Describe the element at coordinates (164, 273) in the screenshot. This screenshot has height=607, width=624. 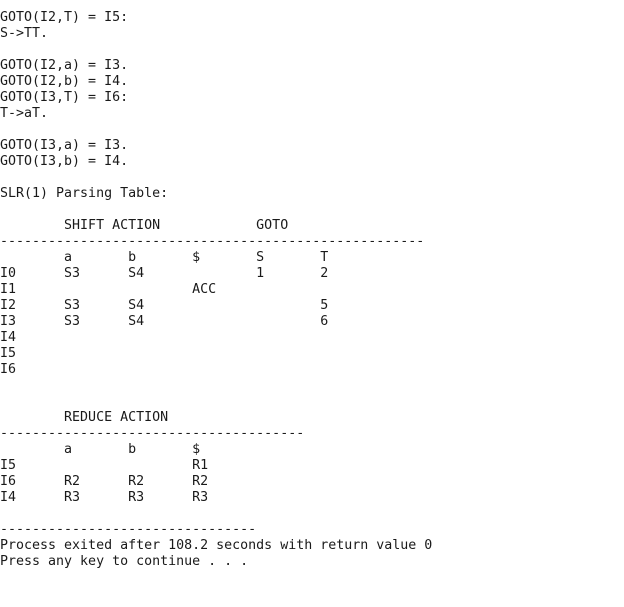
I see `shift-table-row: I0 S3 S4 1 2` at that location.